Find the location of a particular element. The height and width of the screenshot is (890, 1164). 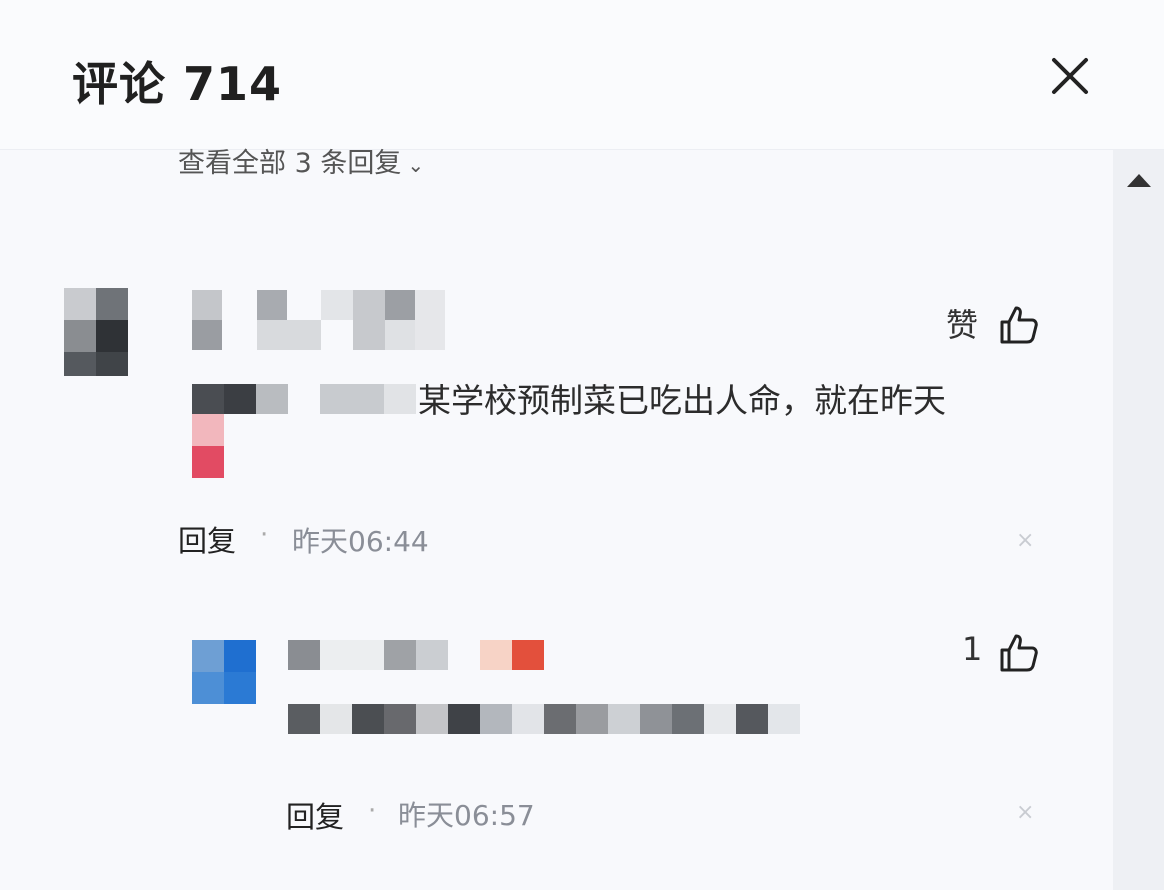

comment-time: 昨天06:57 is located at coordinates (466, 815).